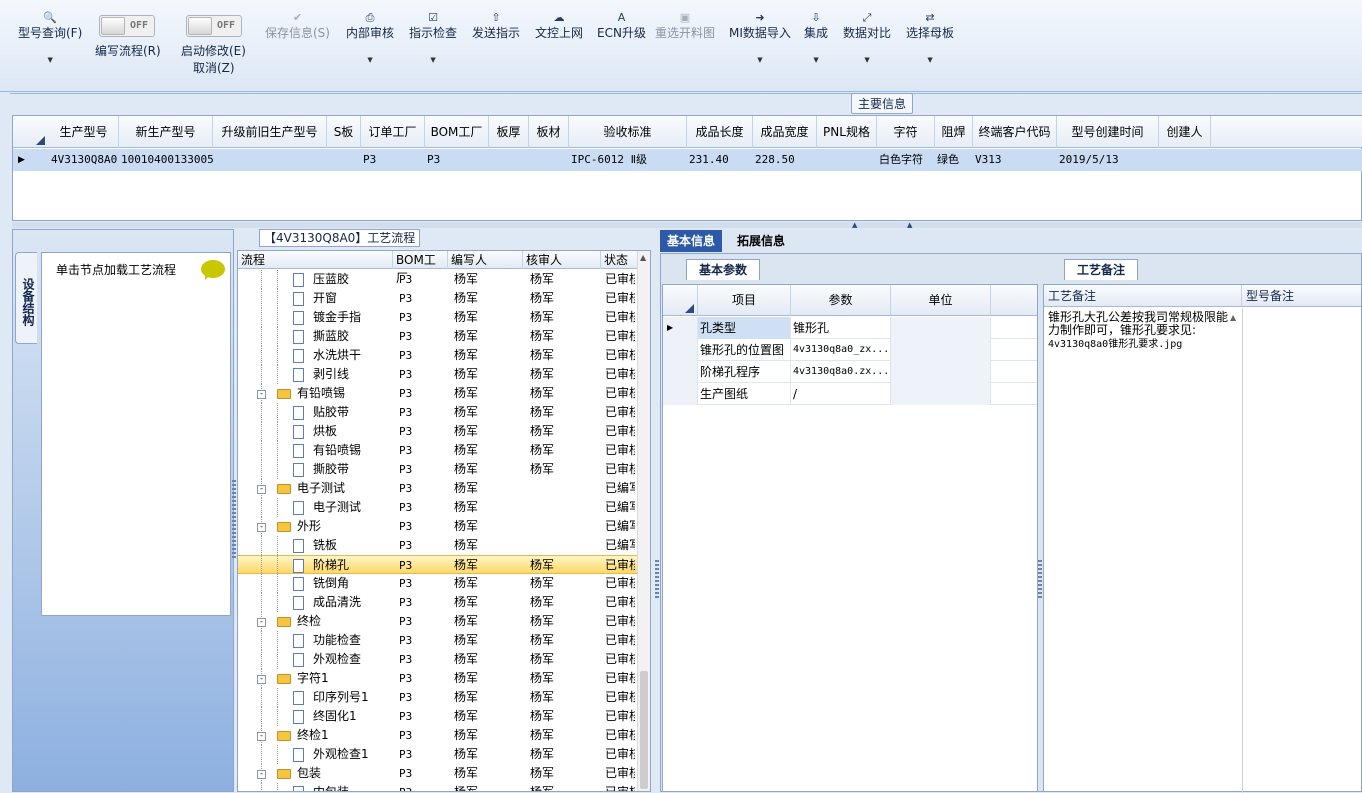 This screenshot has height=793, width=1362. Describe the element at coordinates (496, 25) in the screenshot. I see `send-instruction-button: ⇧ 发送指示` at that location.